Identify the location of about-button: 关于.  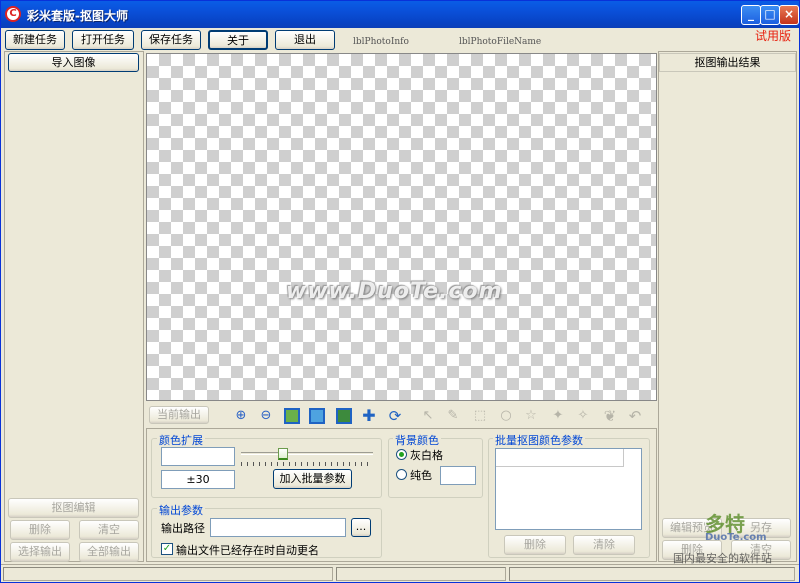
(238, 40).